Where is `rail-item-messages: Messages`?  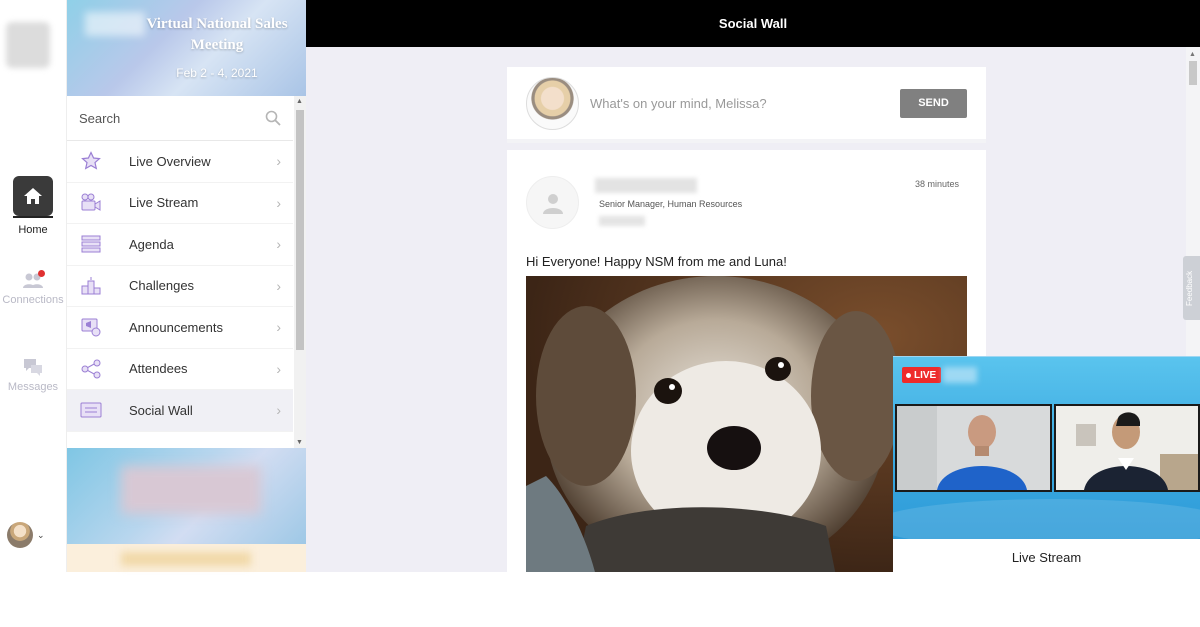 rail-item-messages: Messages is located at coordinates (33, 375).